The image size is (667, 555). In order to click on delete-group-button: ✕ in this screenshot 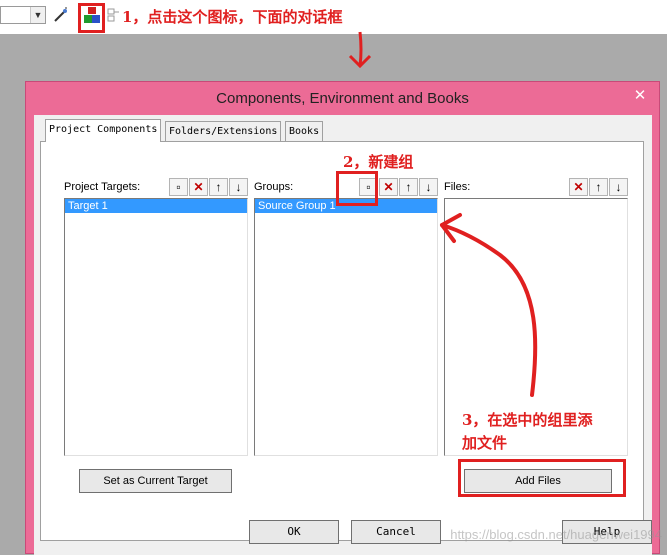, I will do `click(388, 187)`.